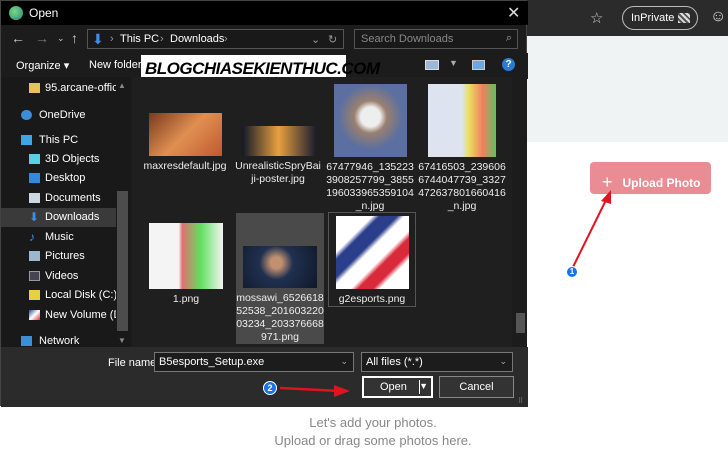 This screenshot has height=461, width=728. What do you see at coordinates (572, 272) in the screenshot?
I see `step-badge-1: 1` at bounding box center [572, 272].